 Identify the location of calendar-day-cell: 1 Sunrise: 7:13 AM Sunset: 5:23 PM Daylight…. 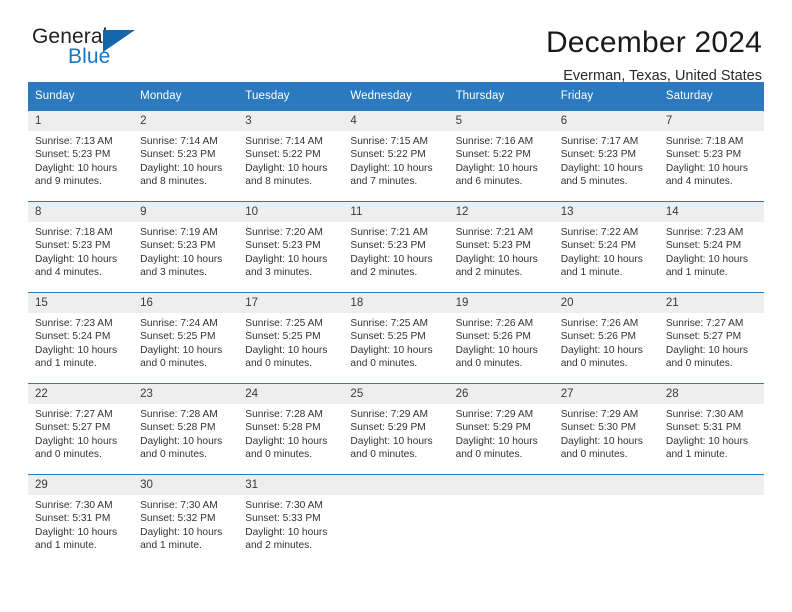
(81, 150).